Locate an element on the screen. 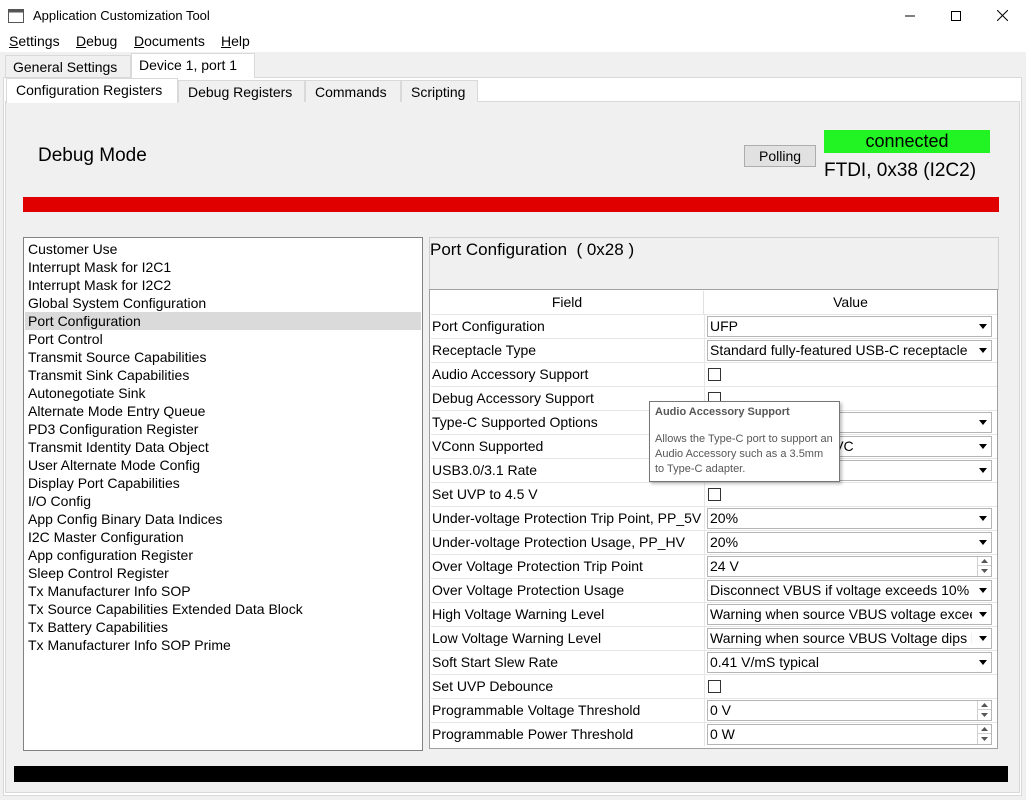 This screenshot has height=800, width=1026. field-name: Soft Start Slew Rate is located at coordinates (568, 662).